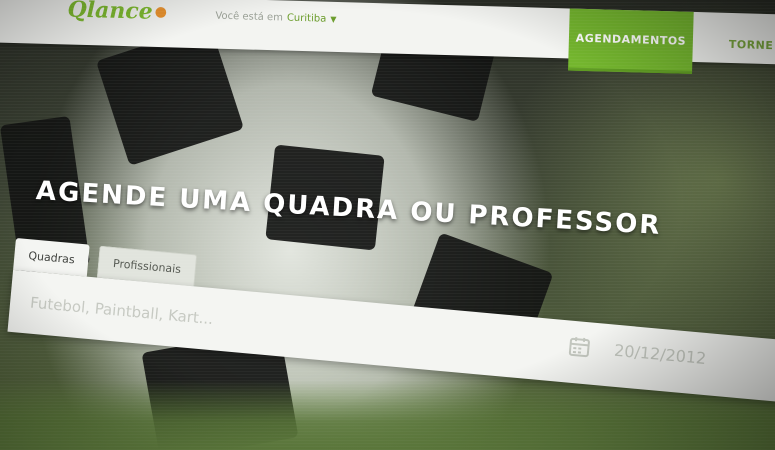  I want to click on logo-ball-icon: ●, so click(161, 12).